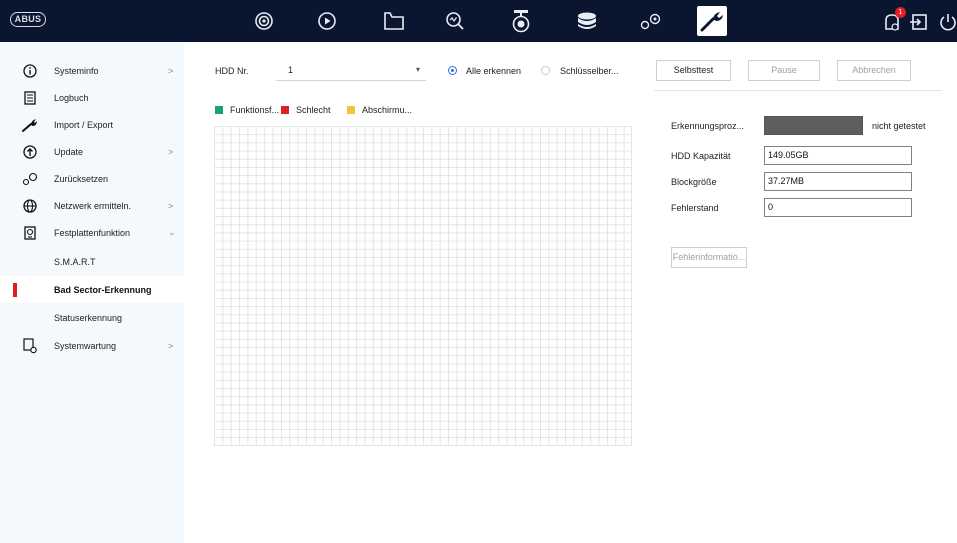 The image size is (957, 543). What do you see at coordinates (92, 97) in the screenshot?
I see `sidebar-item-logbuch: Logbuch` at bounding box center [92, 97].